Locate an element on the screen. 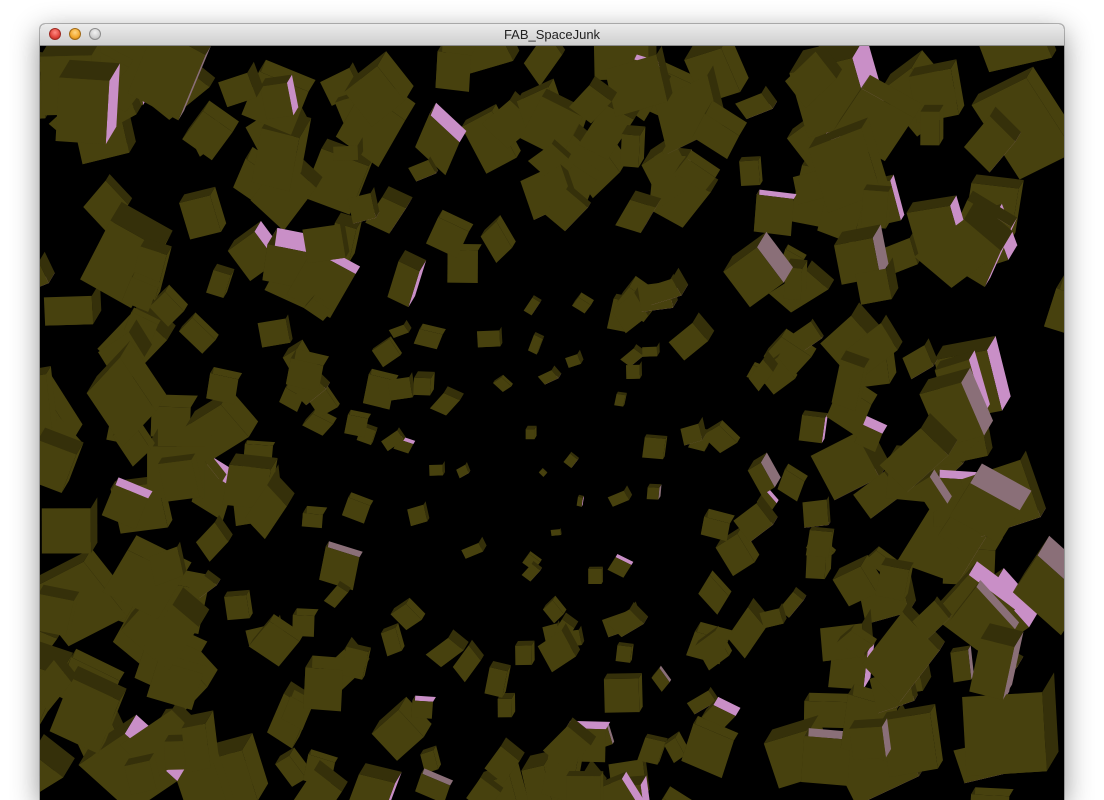 The height and width of the screenshot is (800, 1104). title-bar: FAB_SpaceJunk is located at coordinates (552, 35).